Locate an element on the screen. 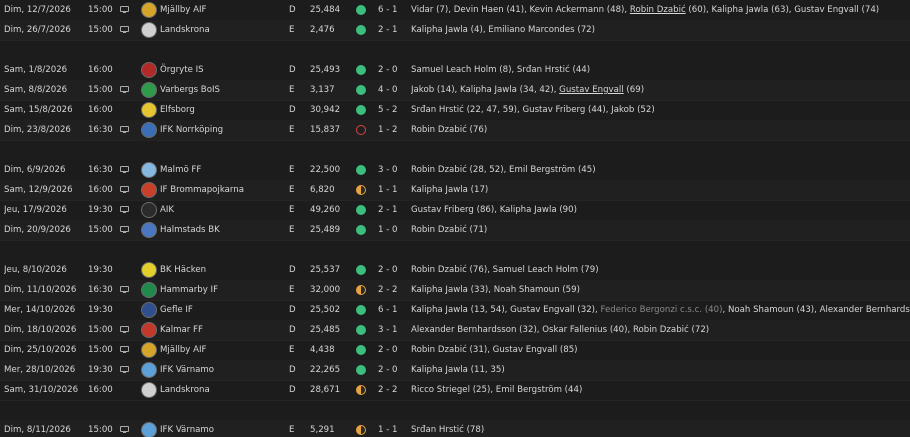 The image size is (910, 437). scorer-text: Kalipha Jawla (33), Noah Shamoun (59) is located at coordinates (495, 290).